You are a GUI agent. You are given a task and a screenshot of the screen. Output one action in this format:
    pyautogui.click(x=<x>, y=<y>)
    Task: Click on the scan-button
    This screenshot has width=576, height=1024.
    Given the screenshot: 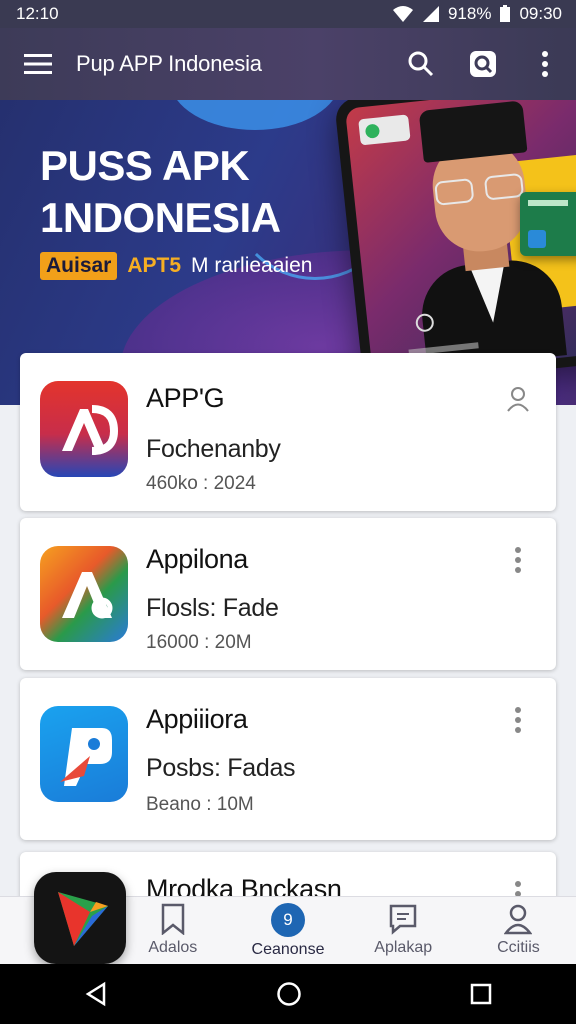 What is the action you would take?
    pyautogui.click(x=483, y=64)
    